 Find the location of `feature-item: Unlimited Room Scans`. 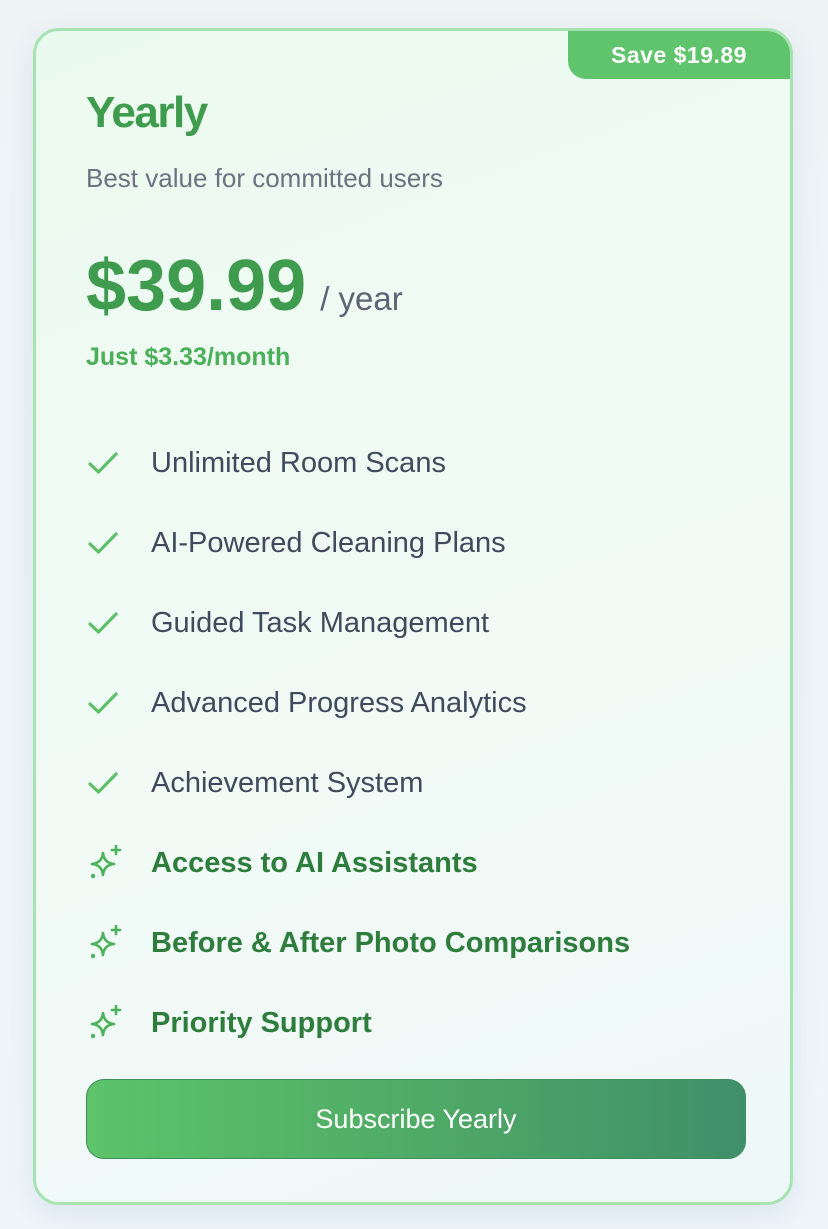

feature-item: Unlimited Room Scans is located at coordinates (358, 463).